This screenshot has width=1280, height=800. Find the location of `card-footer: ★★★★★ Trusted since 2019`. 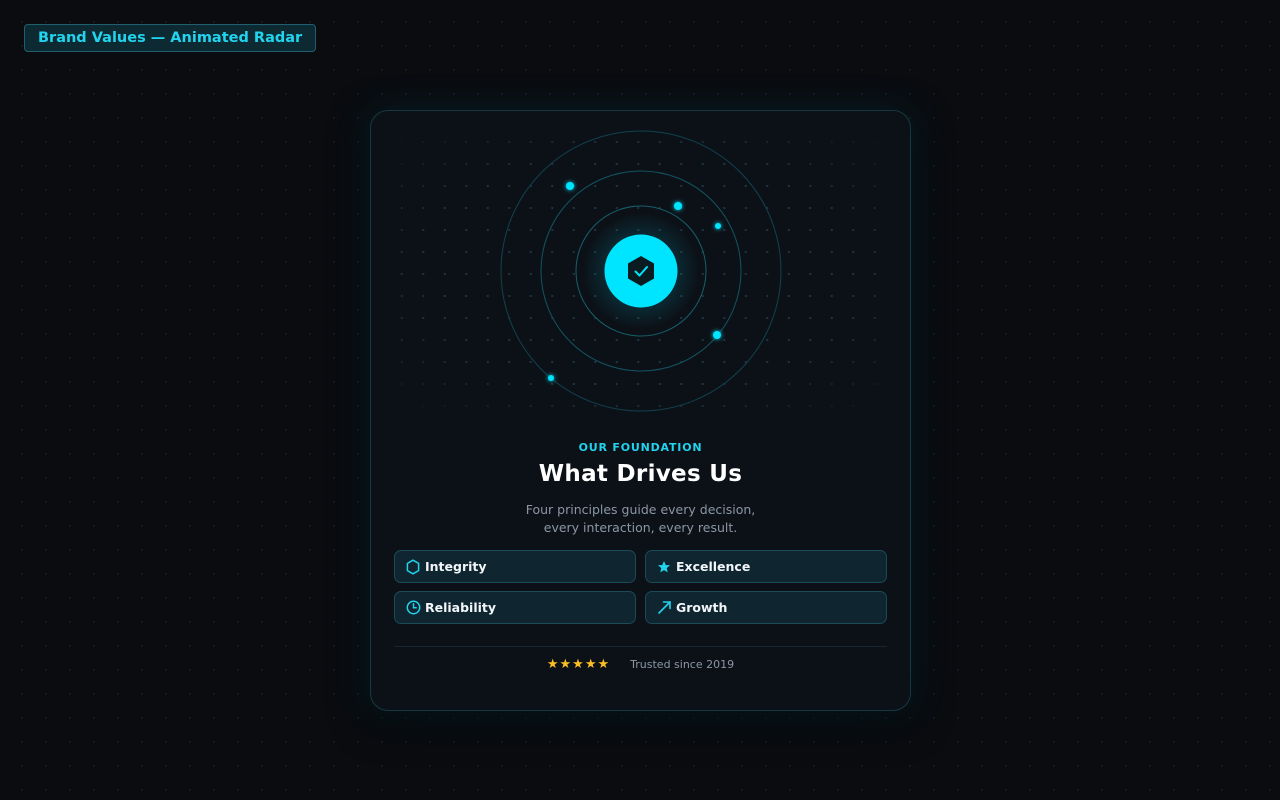

card-footer: ★★★★★ Trusted since 2019 is located at coordinates (640, 664).